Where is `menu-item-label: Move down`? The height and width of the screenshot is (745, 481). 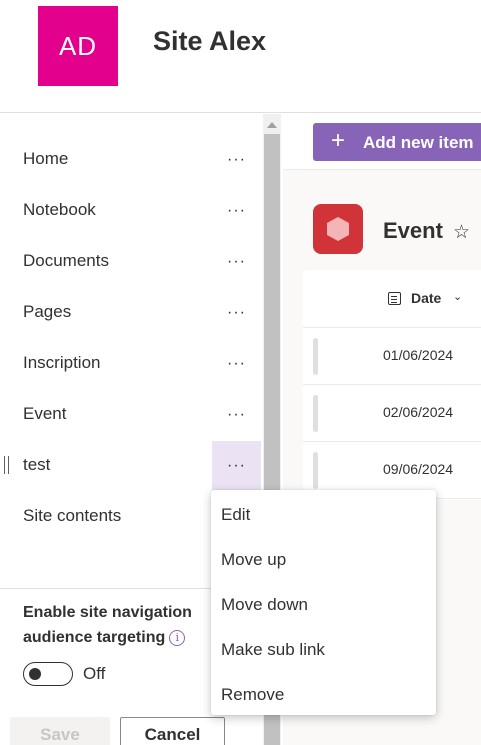
menu-item-label: Move down is located at coordinates (264, 604).